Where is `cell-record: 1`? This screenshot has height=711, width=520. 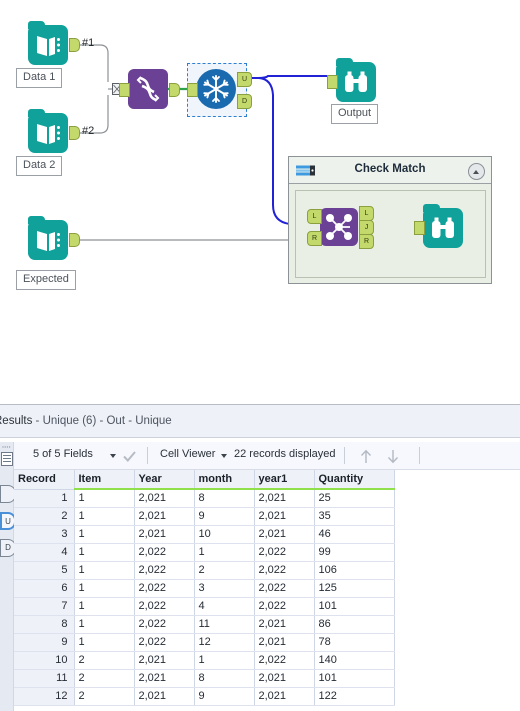 cell-record: 1 is located at coordinates (44, 498).